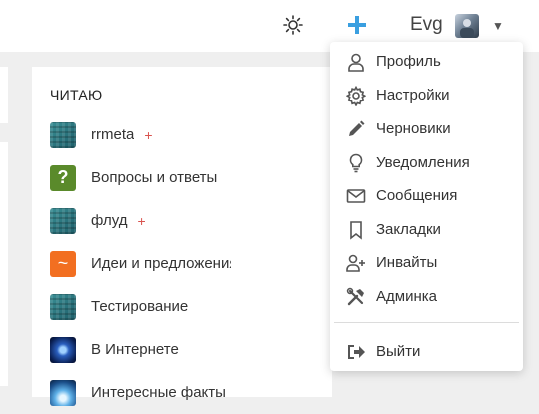 The height and width of the screenshot is (414, 539). What do you see at coordinates (413, 128) in the screenshot?
I see `menu-item-label: Черновики` at bounding box center [413, 128].